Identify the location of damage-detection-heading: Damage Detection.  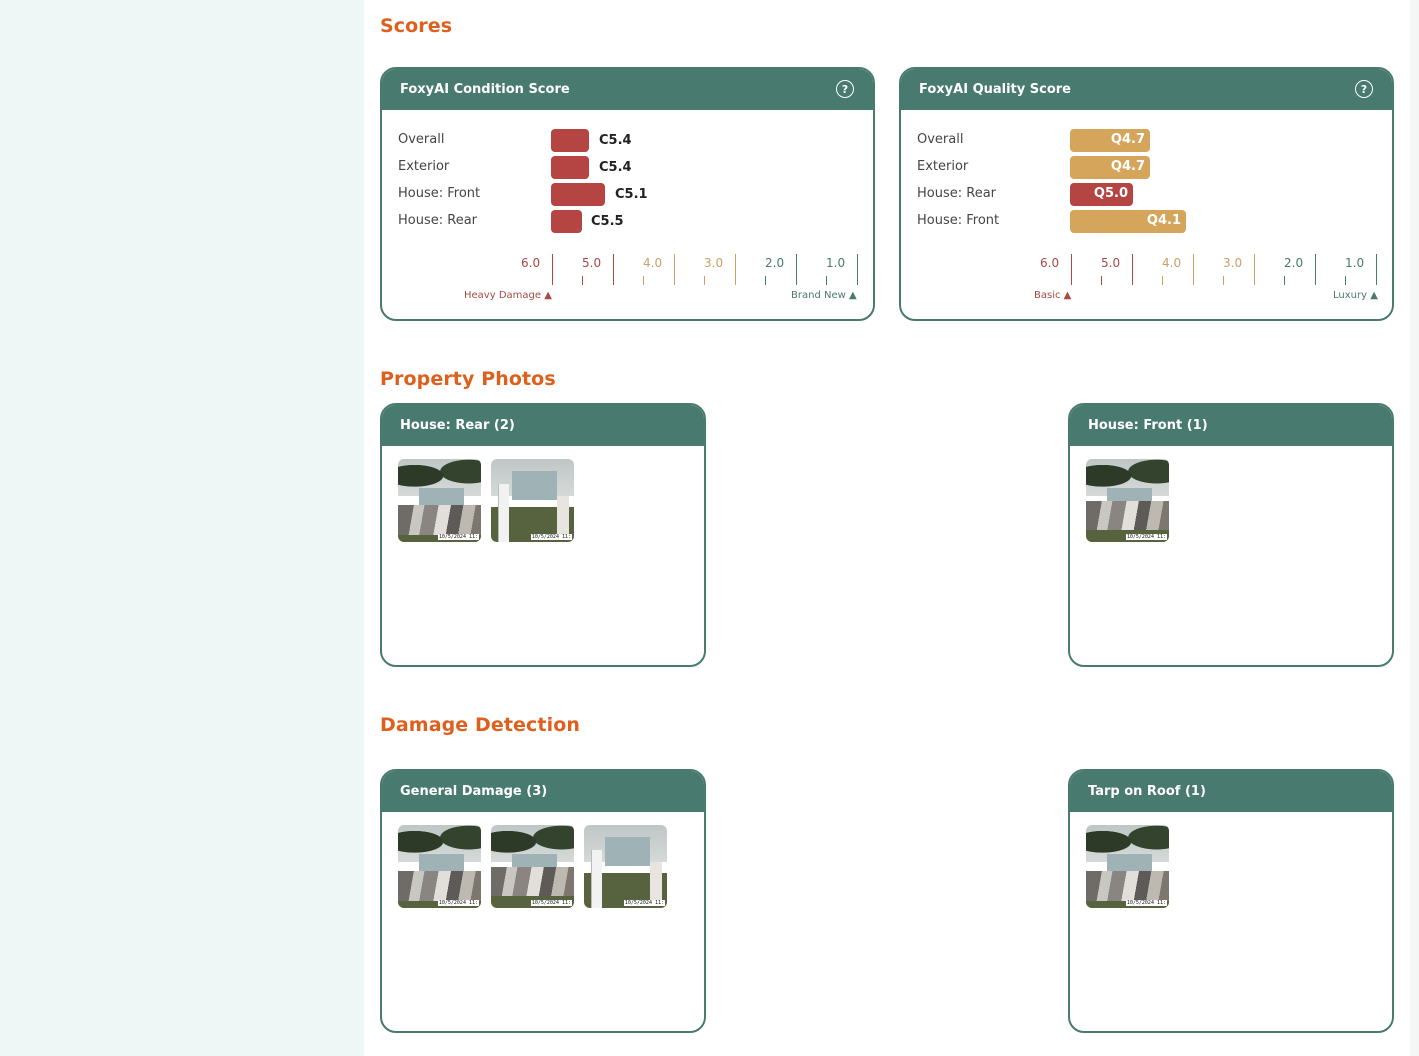
(480, 725).